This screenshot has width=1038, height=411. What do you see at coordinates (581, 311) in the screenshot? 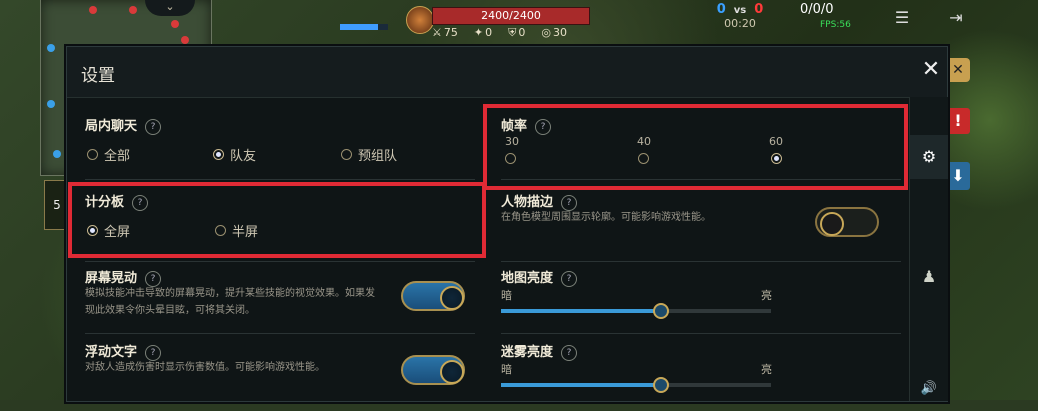
I see `map-brightness-slider-fill` at bounding box center [581, 311].